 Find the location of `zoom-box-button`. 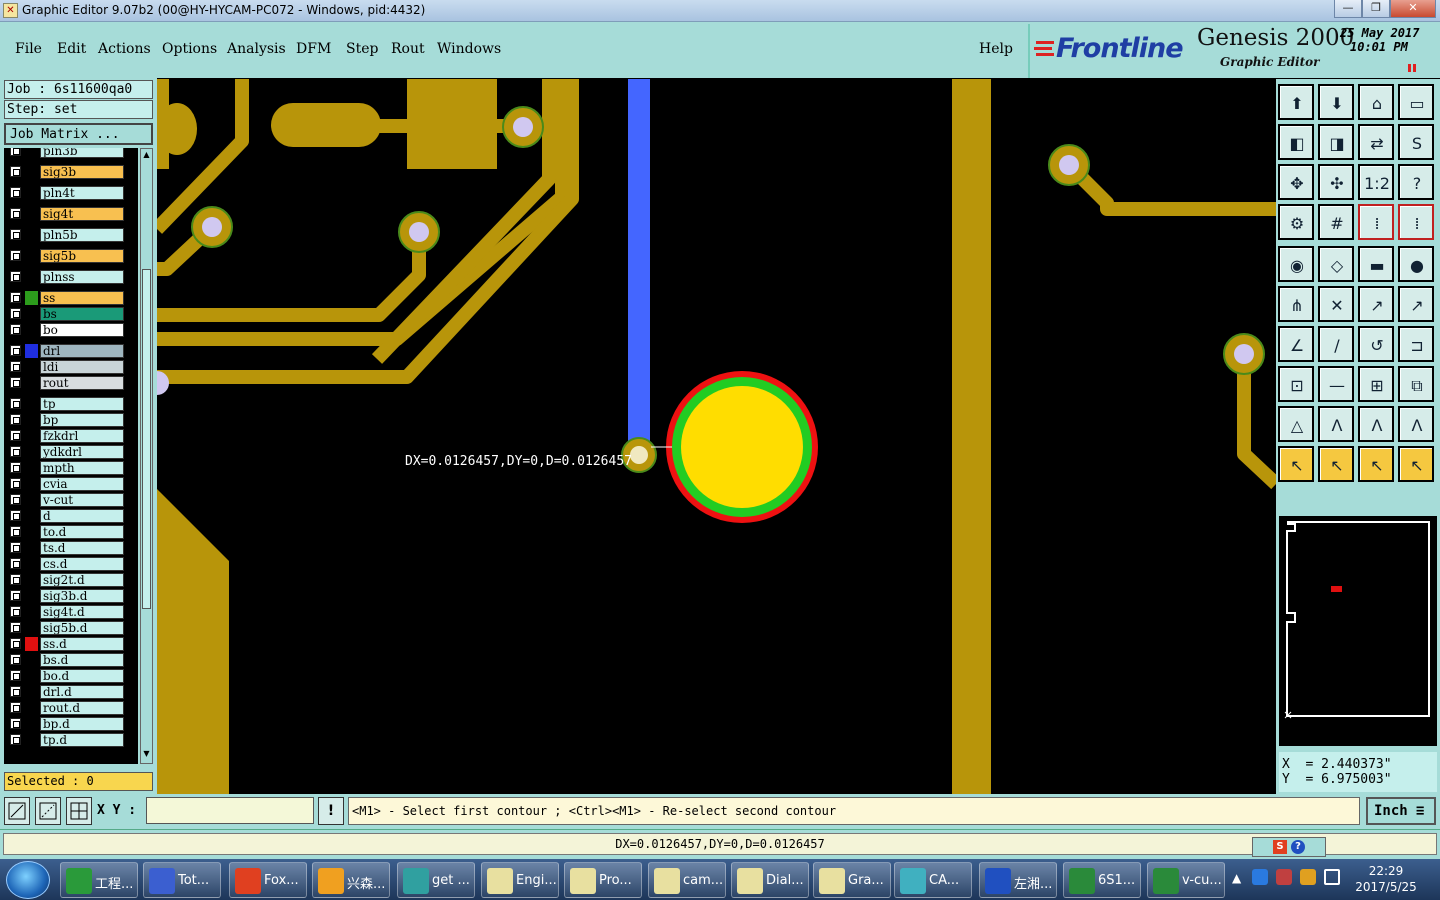

zoom-box-button is located at coordinates (17, 811).